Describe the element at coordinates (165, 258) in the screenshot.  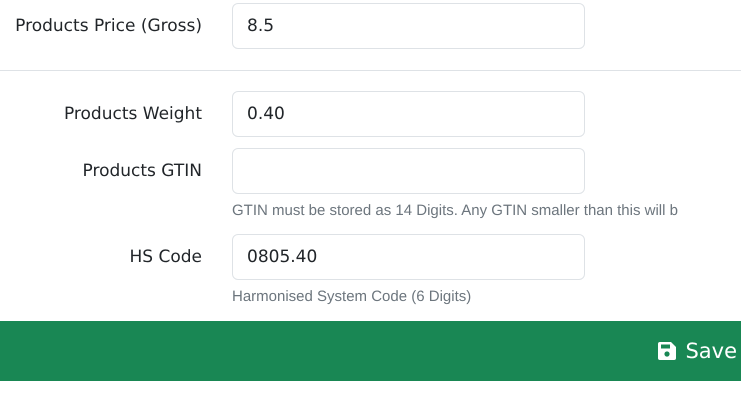
I see `field-label: HS Code` at that location.